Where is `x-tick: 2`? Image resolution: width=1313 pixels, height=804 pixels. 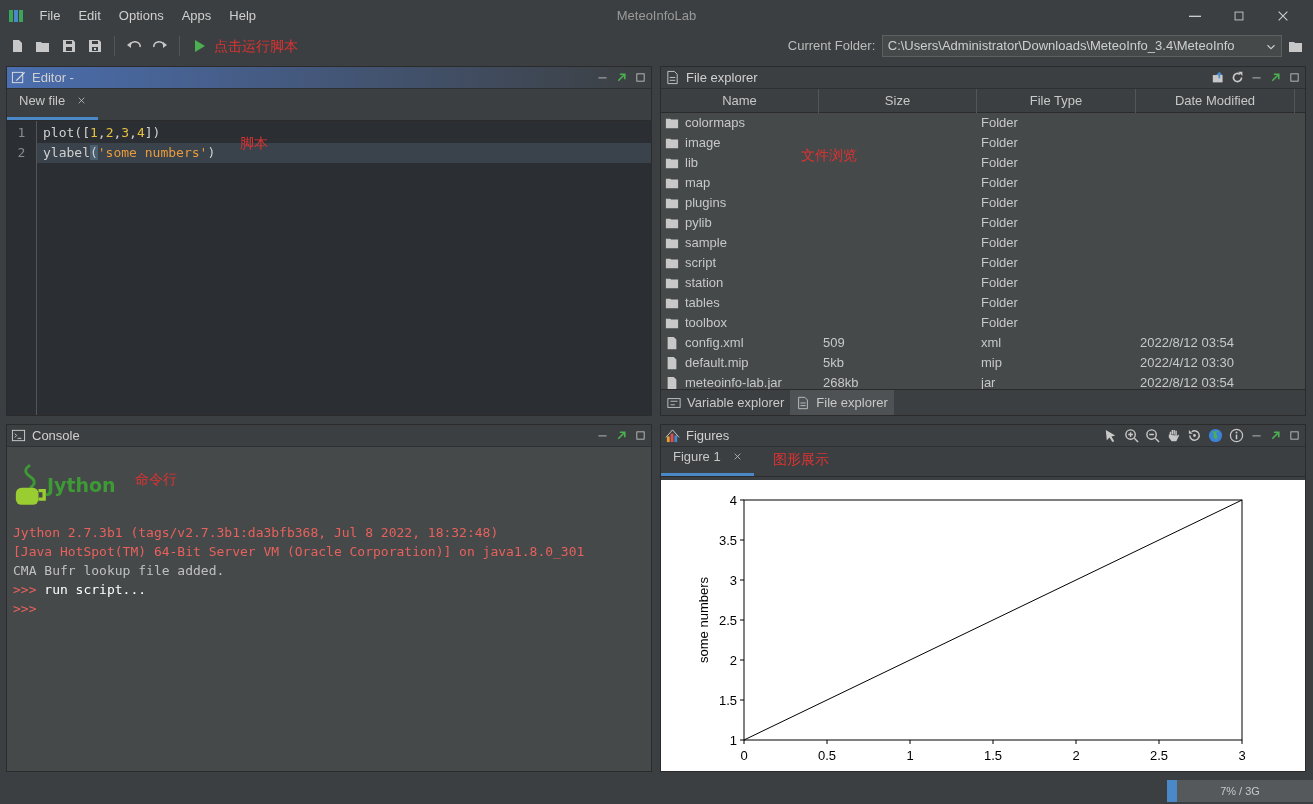
x-tick: 2 is located at coordinates (1076, 751).